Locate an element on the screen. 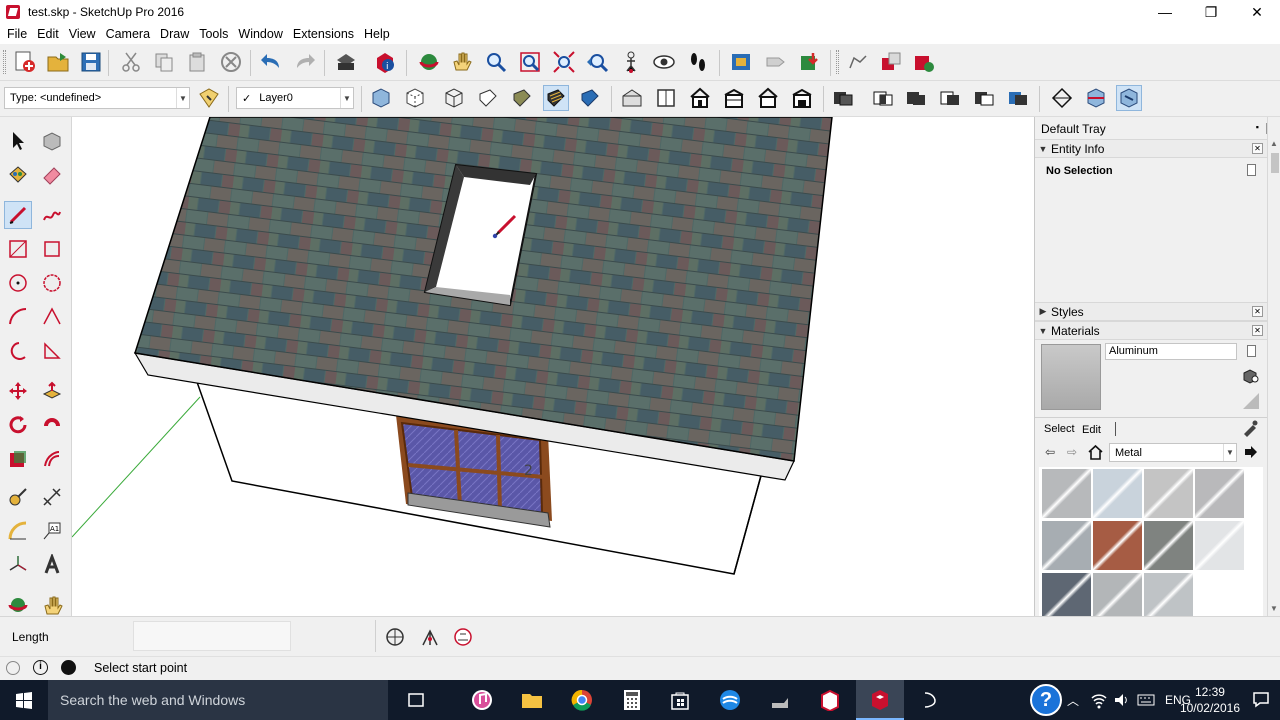  previous-view-icon is located at coordinates (597, 62).